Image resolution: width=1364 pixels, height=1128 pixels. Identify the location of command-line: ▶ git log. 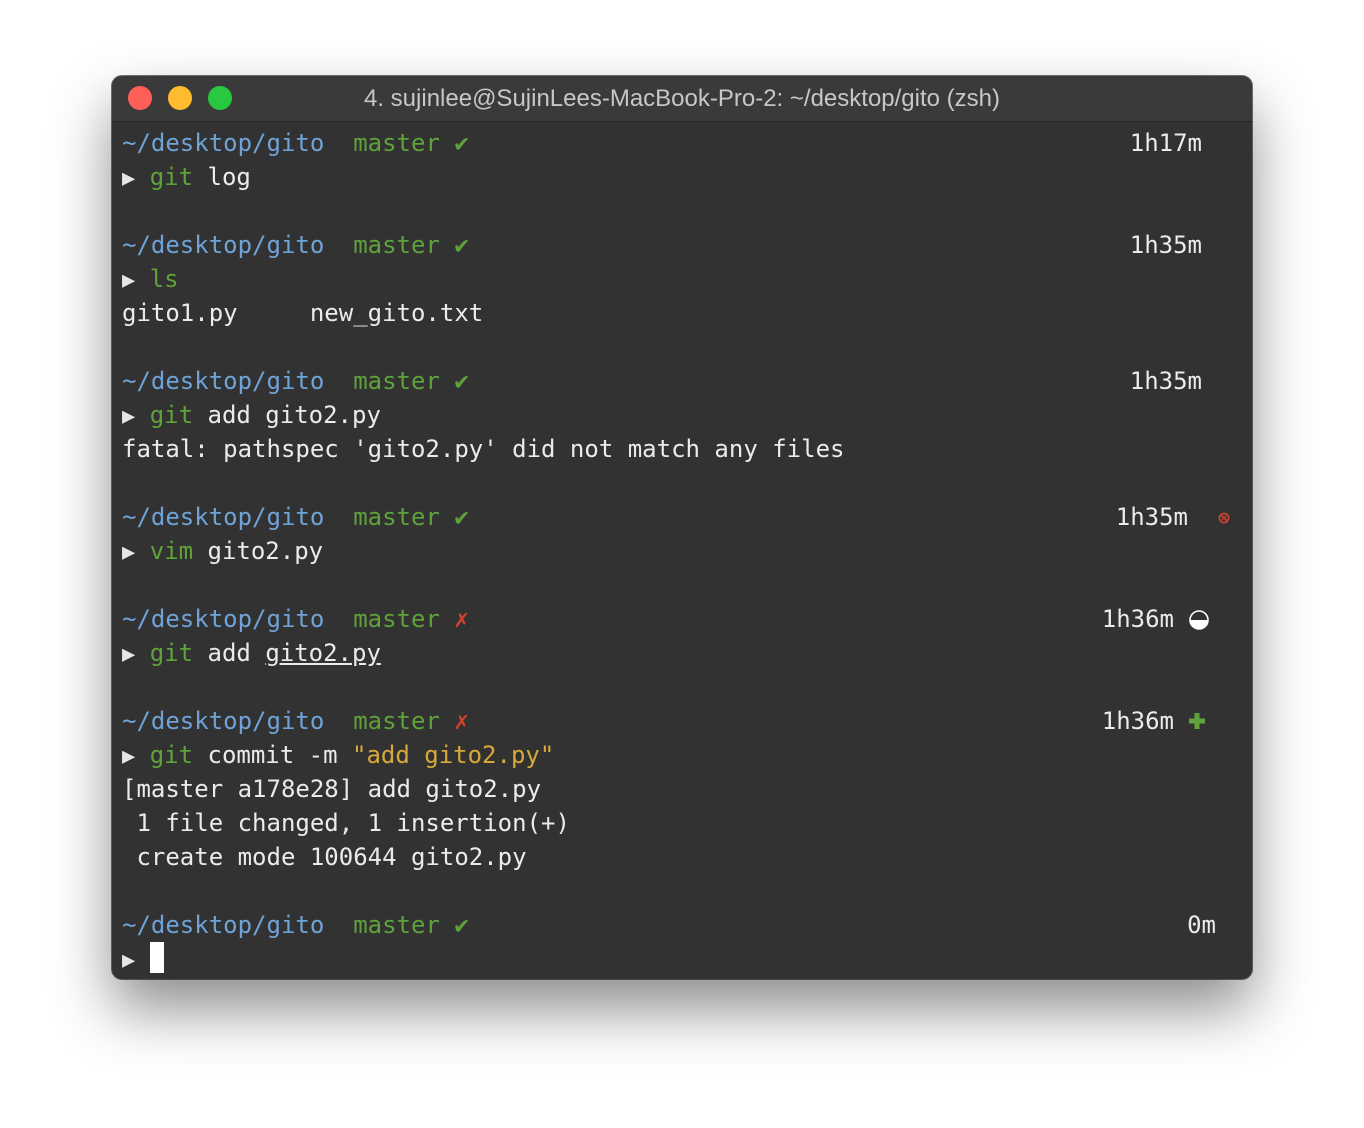
(186, 177).